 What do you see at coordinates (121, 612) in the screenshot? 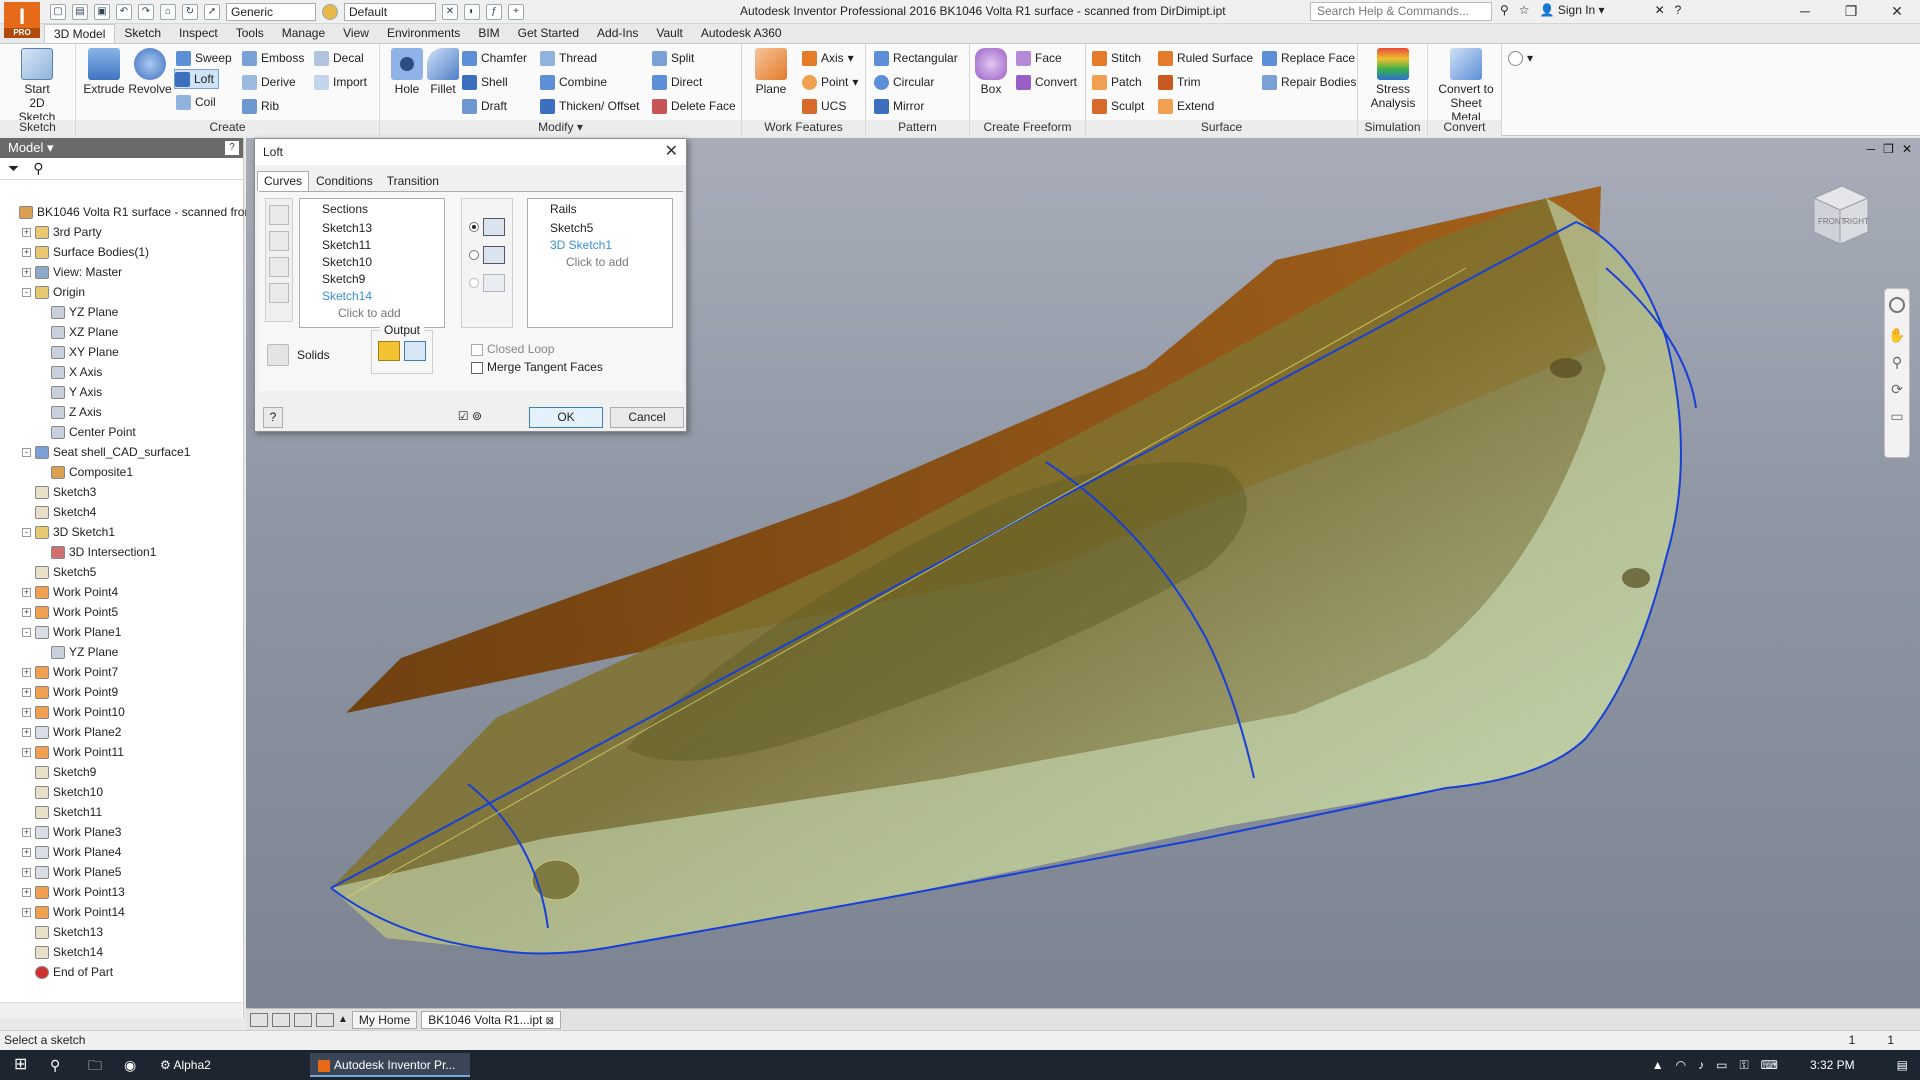
I see `tree-node: + Work Point5` at bounding box center [121, 612].